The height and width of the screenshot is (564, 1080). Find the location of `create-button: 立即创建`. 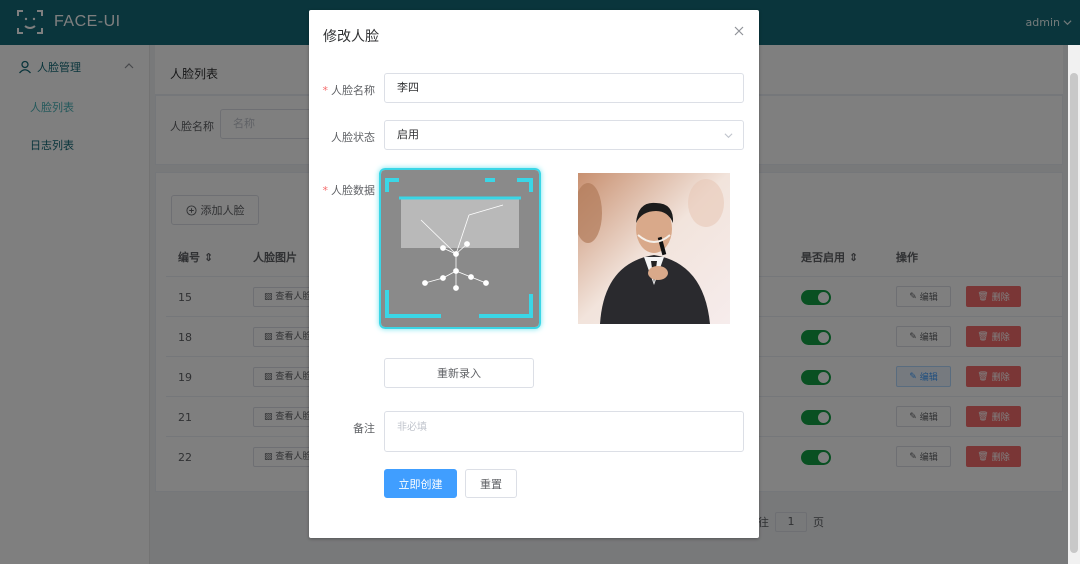

create-button: 立即创建 is located at coordinates (420, 483).